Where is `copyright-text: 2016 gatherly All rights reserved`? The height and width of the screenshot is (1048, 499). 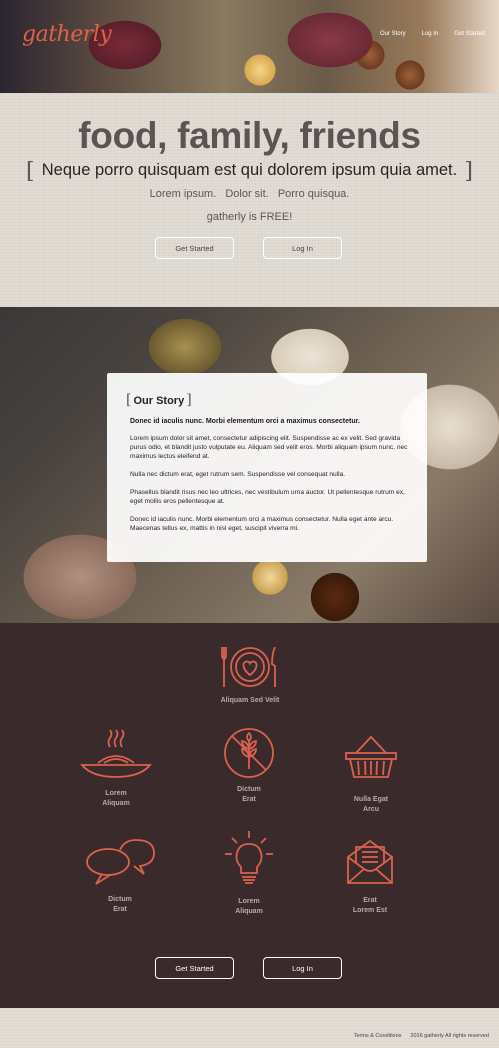 copyright-text: 2016 gatherly All rights reserved is located at coordinates (449, 1036).